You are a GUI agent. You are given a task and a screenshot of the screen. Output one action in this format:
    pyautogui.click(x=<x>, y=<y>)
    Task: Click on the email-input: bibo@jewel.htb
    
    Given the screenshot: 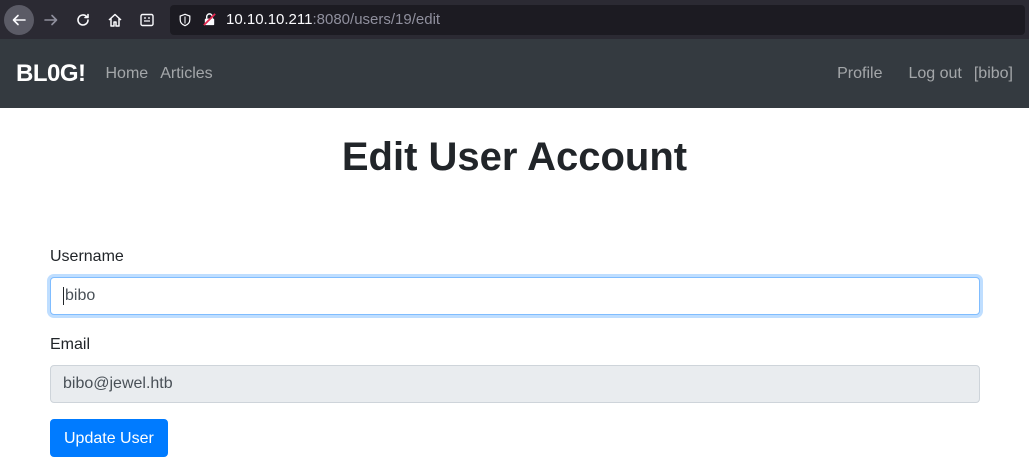 What is the action you would take?
    pyautogui.click(x=515, y=384)
    